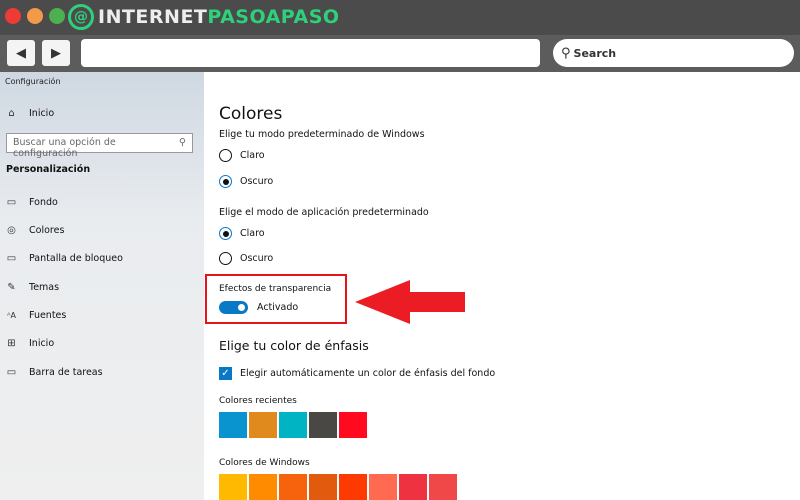 The width and height of the screenshot is (800, 500). Describe the element at coordinates (153, 17) in the screenshot. I see `logo-text: INTERNET` at that location.